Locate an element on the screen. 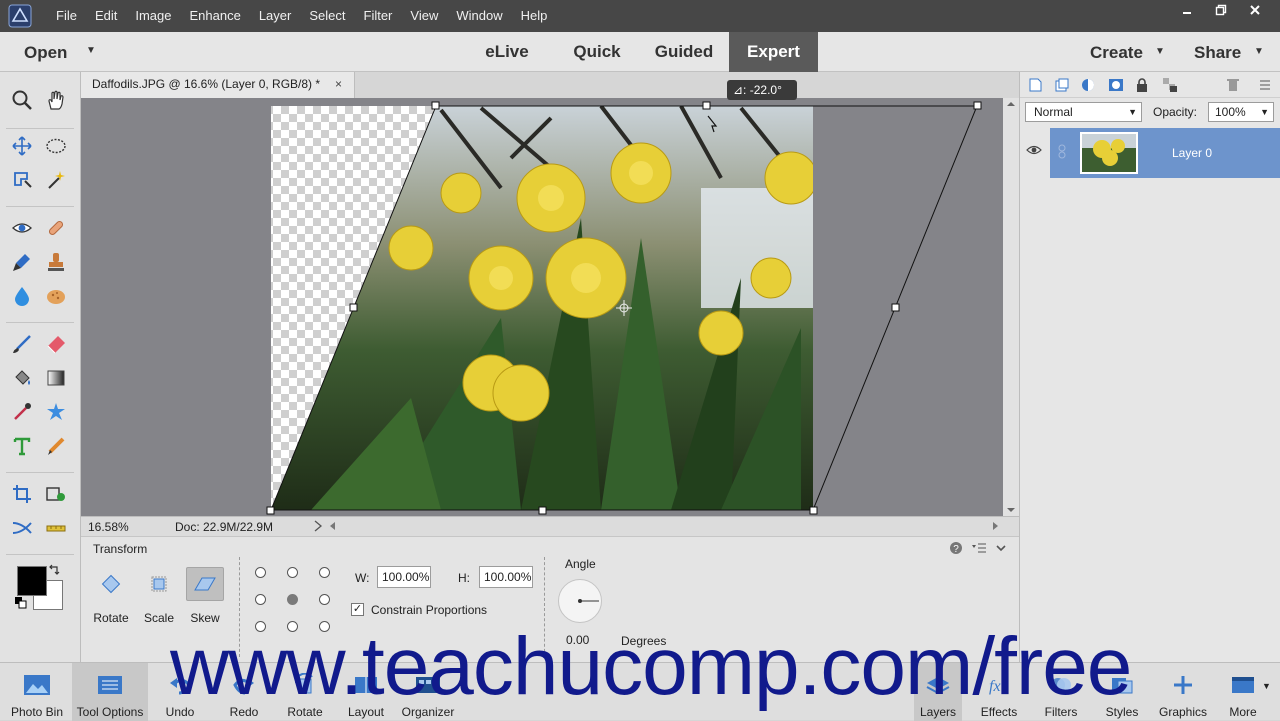  blend-mode-select: Normal ▼ is located at coordinates (1083, 112).